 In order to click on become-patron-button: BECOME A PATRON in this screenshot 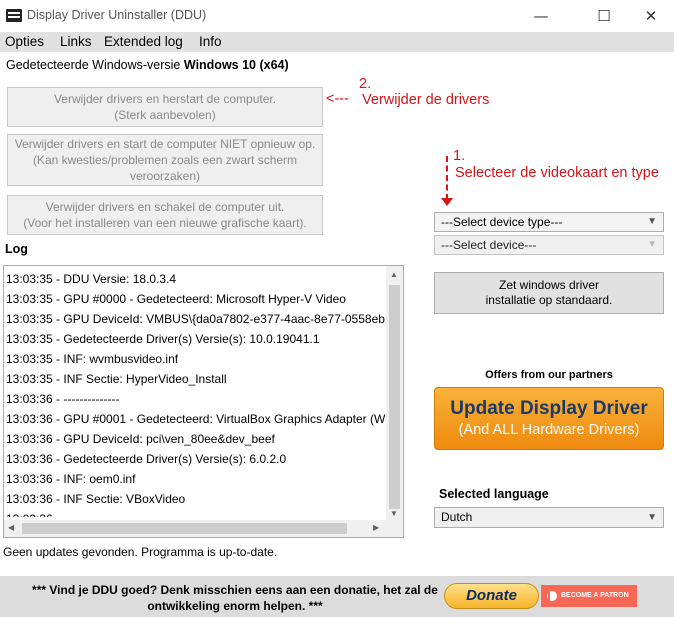, I will do `click(589, 596)`.